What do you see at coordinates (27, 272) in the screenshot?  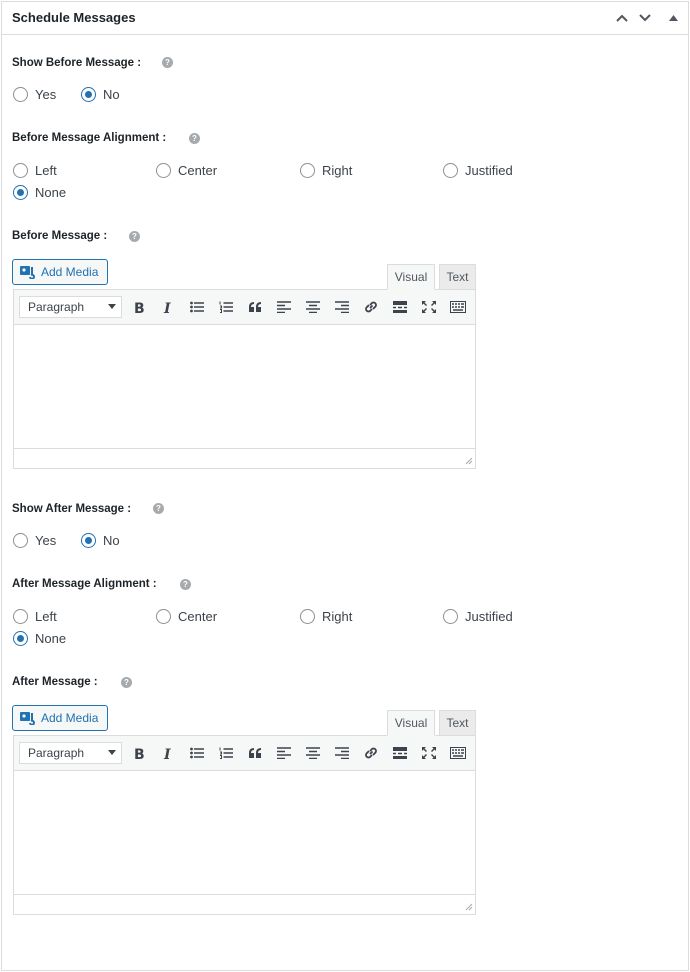 I see `add-media-icon` at bounding box center [27, 272].